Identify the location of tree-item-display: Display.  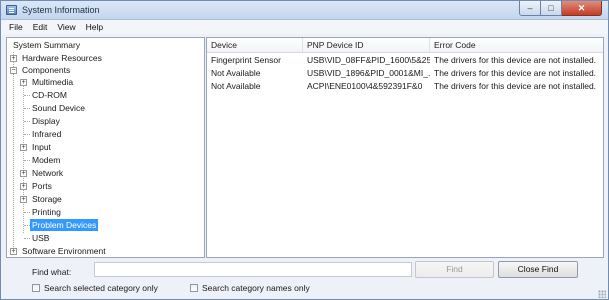
(43, 121).